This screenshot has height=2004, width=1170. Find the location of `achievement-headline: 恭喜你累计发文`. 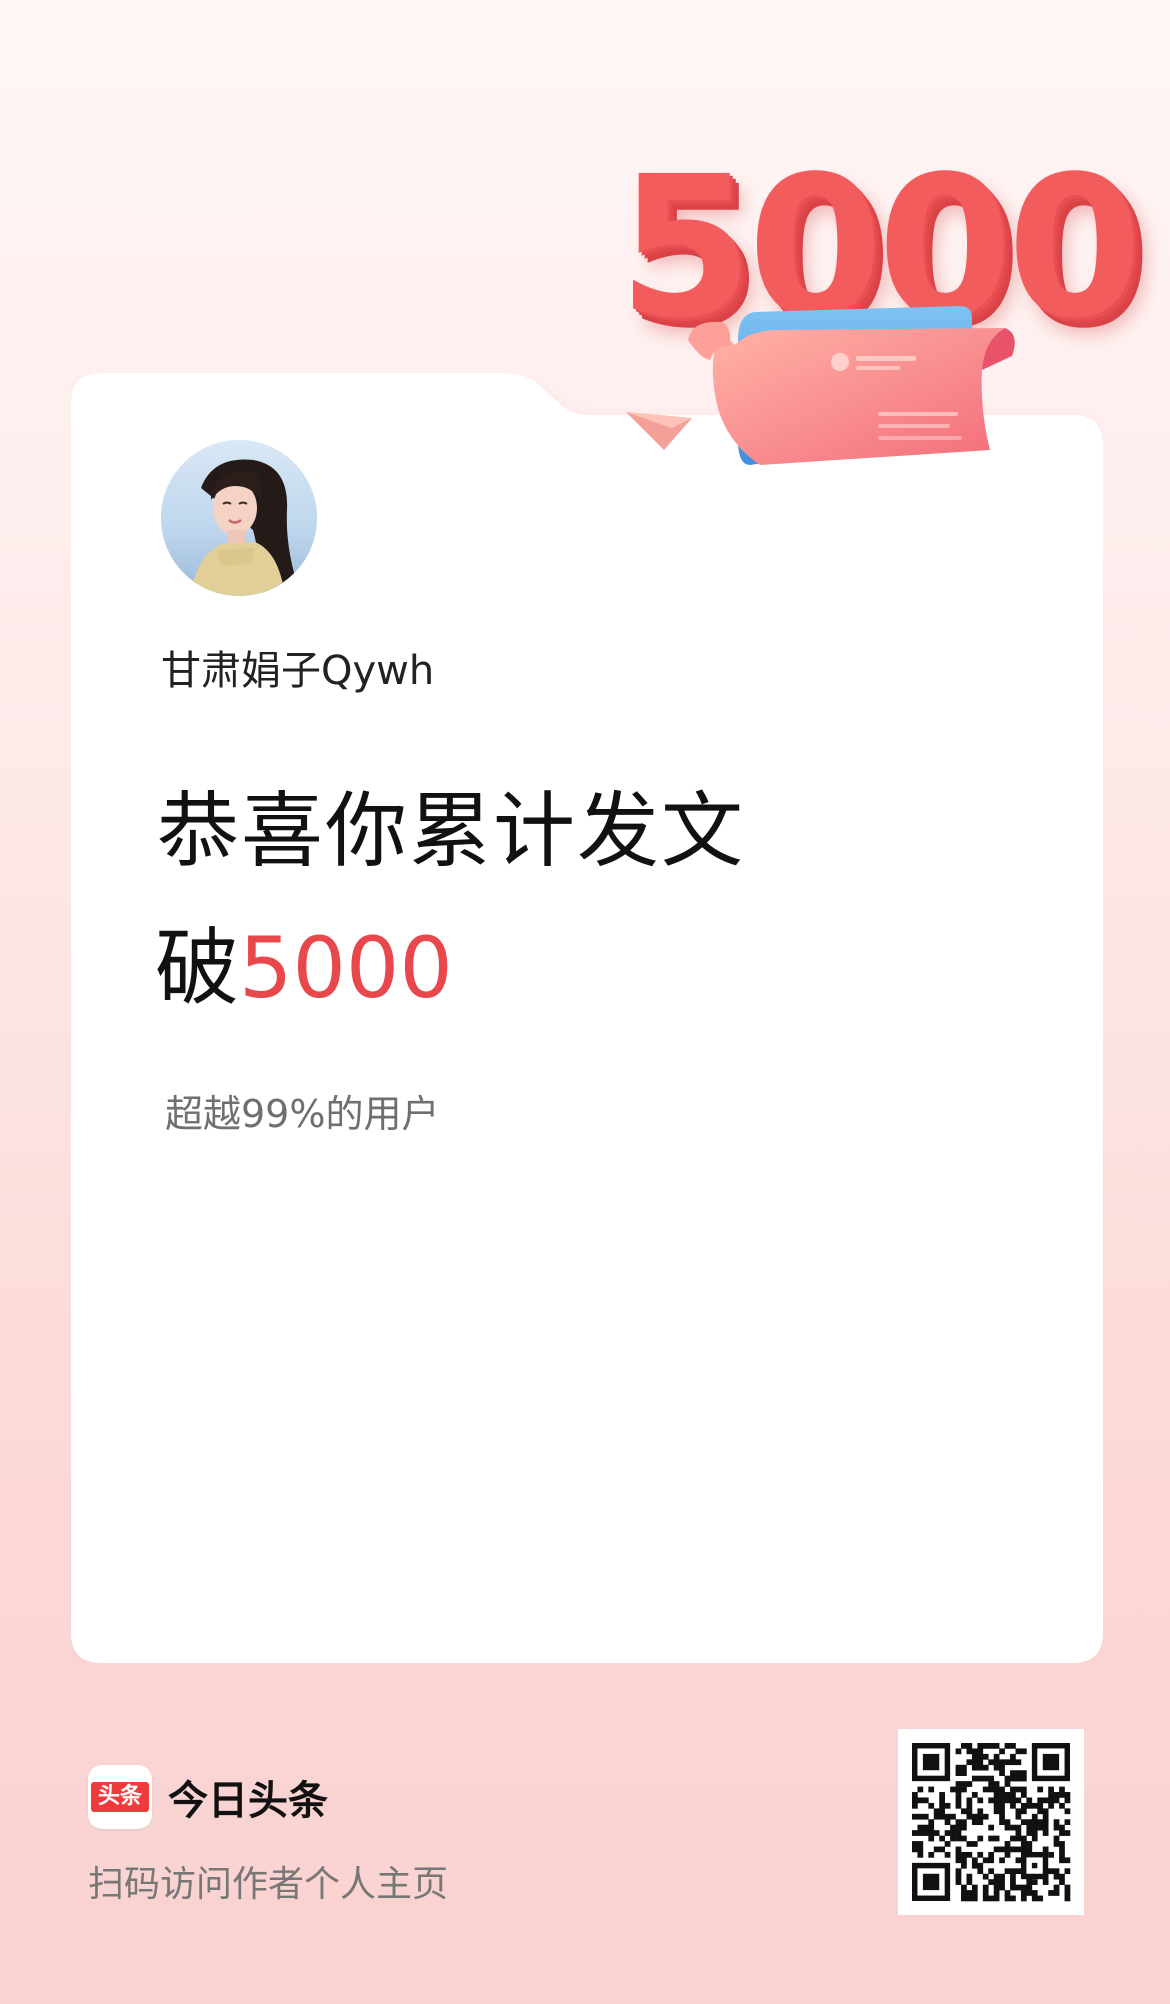

achievement-headline: 恭喜你累计发文 is located at coordinates (451, 831).